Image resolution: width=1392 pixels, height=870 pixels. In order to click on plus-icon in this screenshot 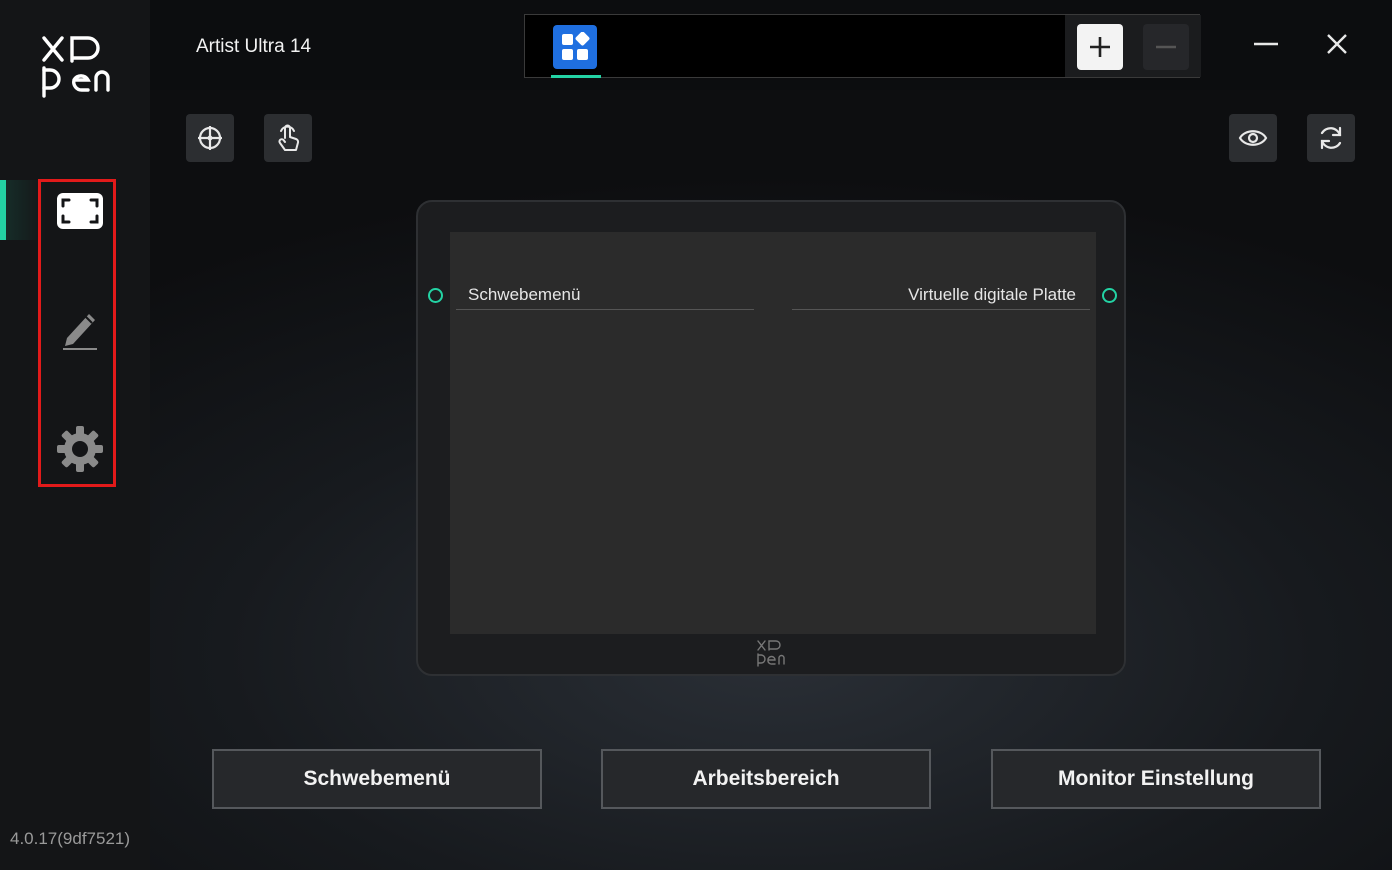, I will do `click(1100, 47)`.